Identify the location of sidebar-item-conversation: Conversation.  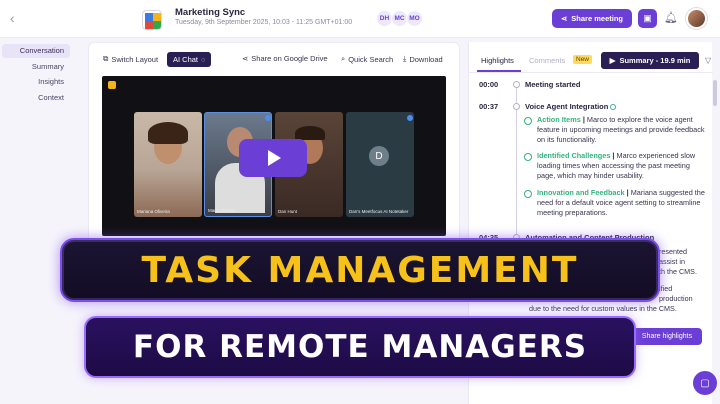
(36, 51).